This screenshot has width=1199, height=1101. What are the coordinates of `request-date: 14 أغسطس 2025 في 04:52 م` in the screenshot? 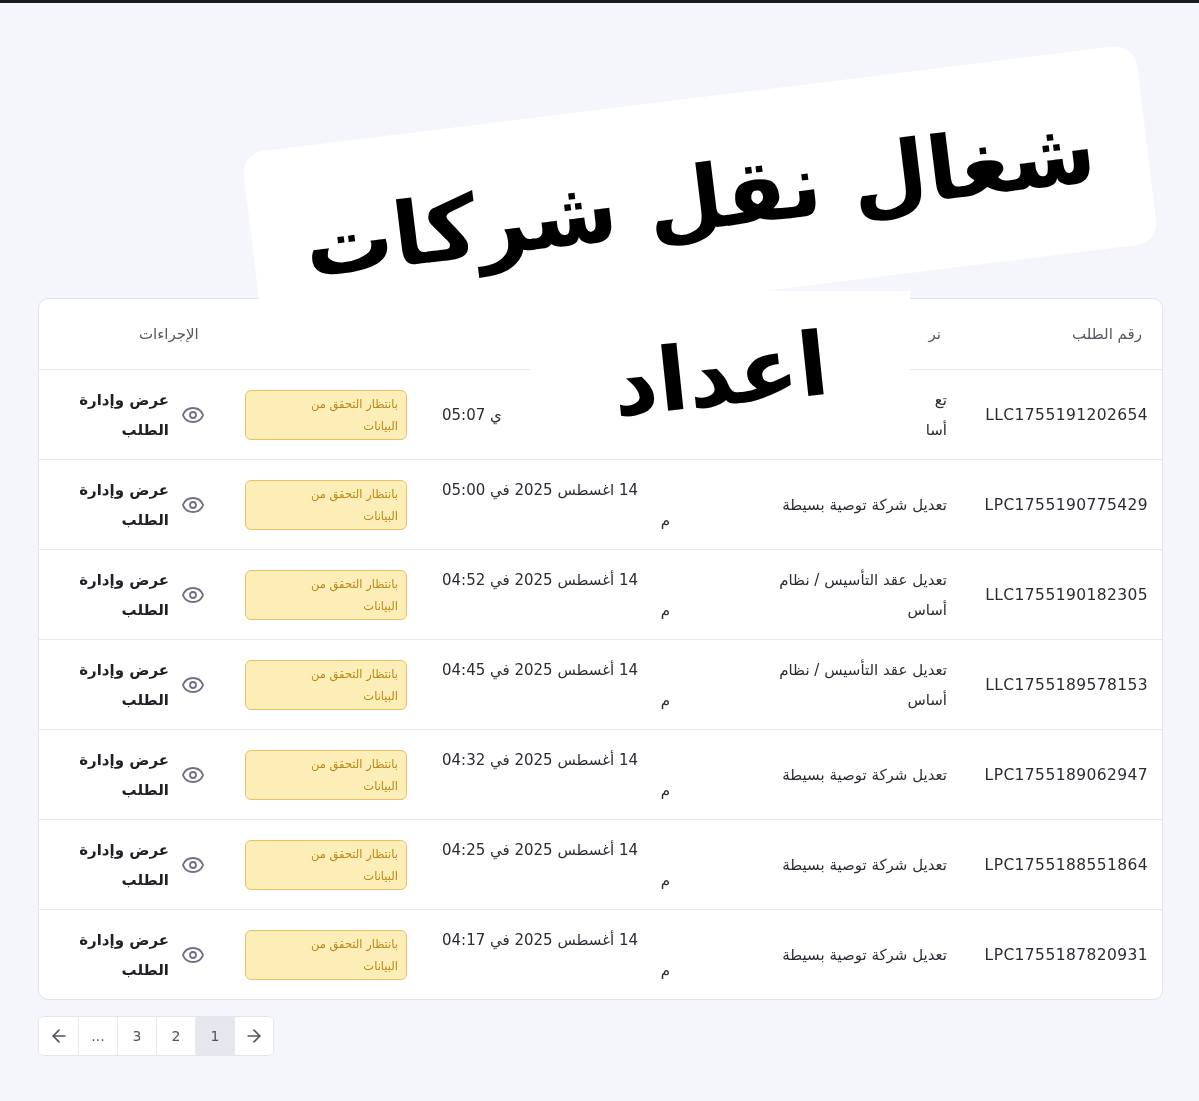 It's located at (556, 595).